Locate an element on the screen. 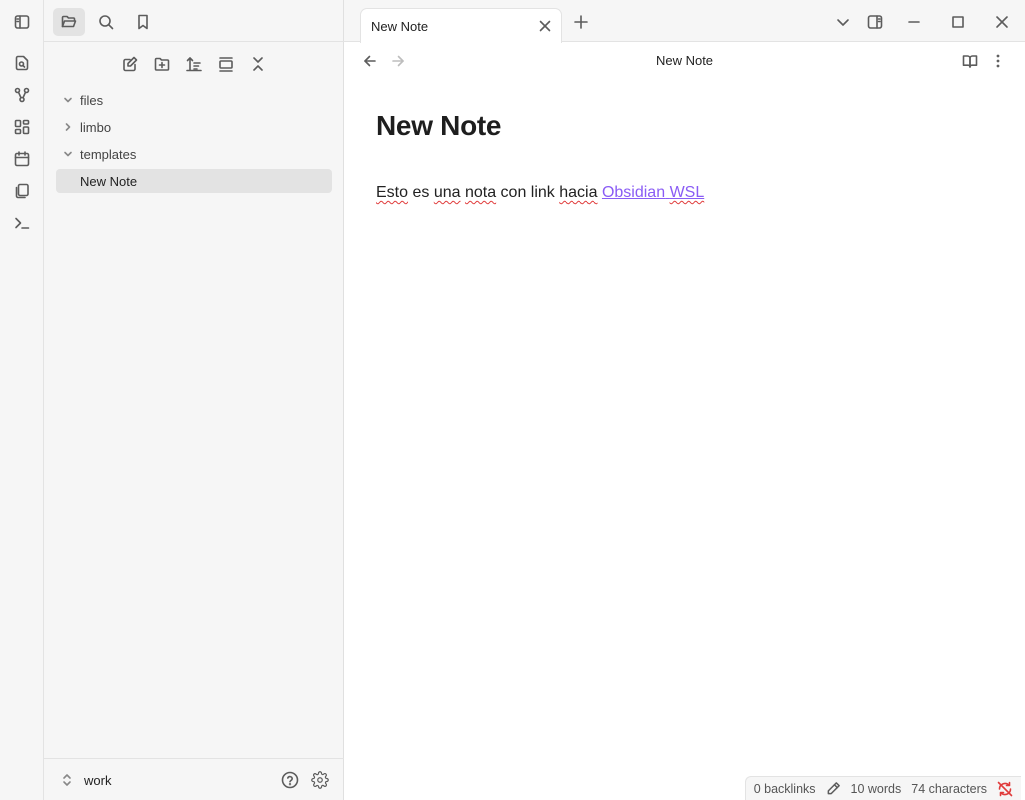 Image resolution: width=1025 pixels, height=800 pixels. help-icon is located at coordinates (290, 780).